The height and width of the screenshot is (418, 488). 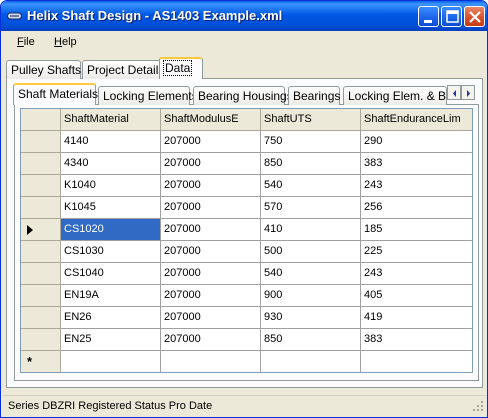 I want to click on table-cell: 225, so click(x=416, y=252).